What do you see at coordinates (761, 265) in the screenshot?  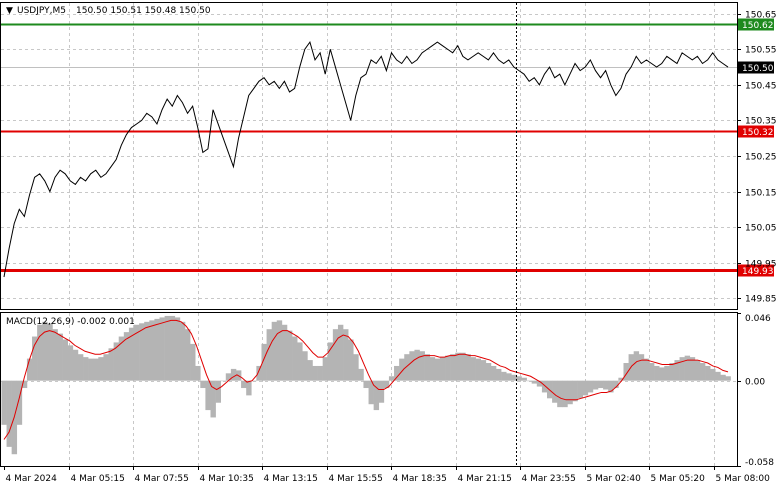 I see `price-tick-label: 149.95` at bounding box center [761, 265].